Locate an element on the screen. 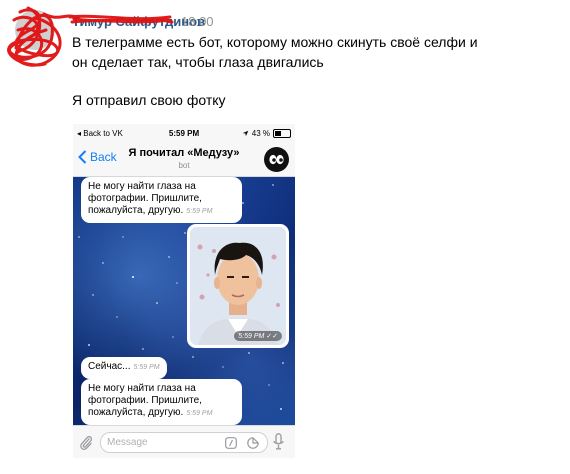 The image size is (570, 474). sticker-icon is located at coordinates (253, 443).